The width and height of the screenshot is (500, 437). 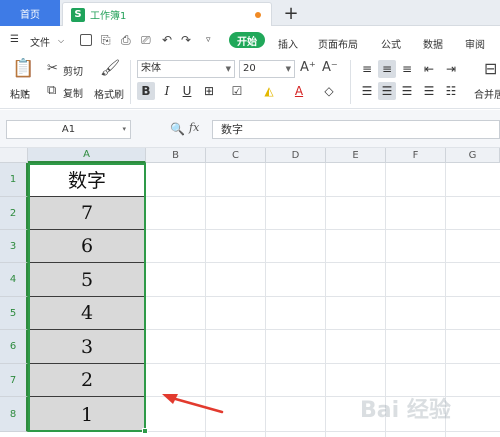 I want to click on tab-workbook: S 工作簿1, so click(x=167, y=14).